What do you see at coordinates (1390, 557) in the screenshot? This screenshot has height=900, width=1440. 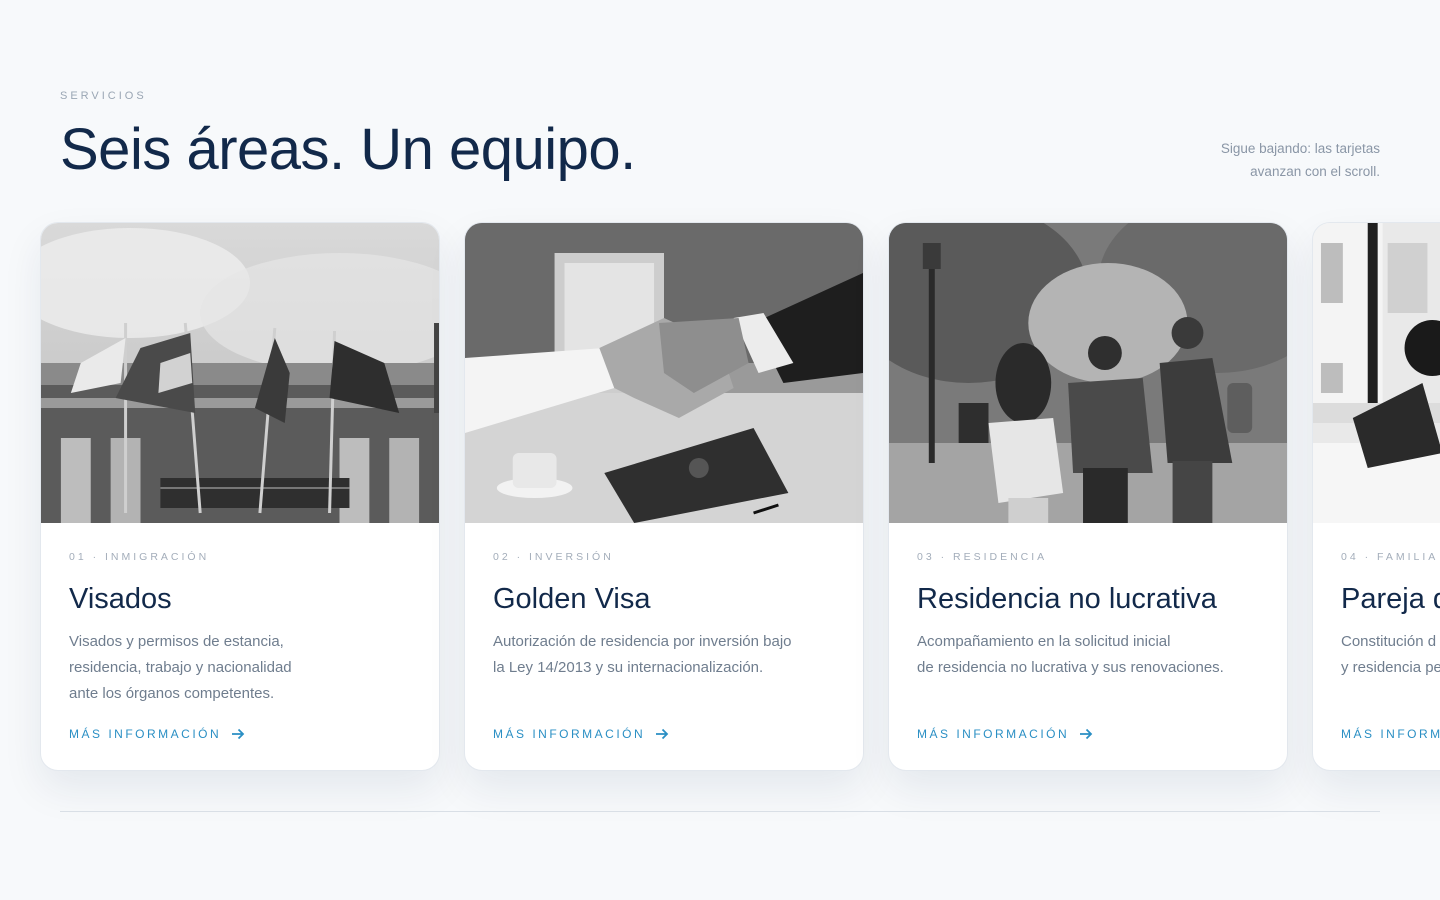 I see `card-kicker: 04 · FAMILIA` at bounding box center [1390, 557].